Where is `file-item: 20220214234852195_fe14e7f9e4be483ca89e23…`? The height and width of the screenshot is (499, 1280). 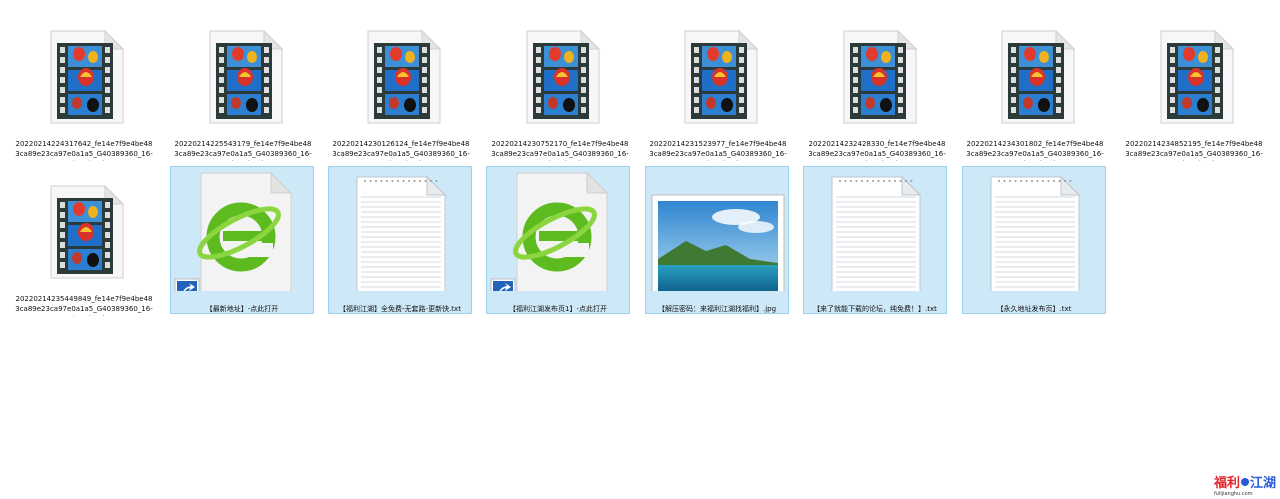
file-item: 20220214234852195_fe14e7f9e4be483ca89e23… is located at coordinates (1194, 86).